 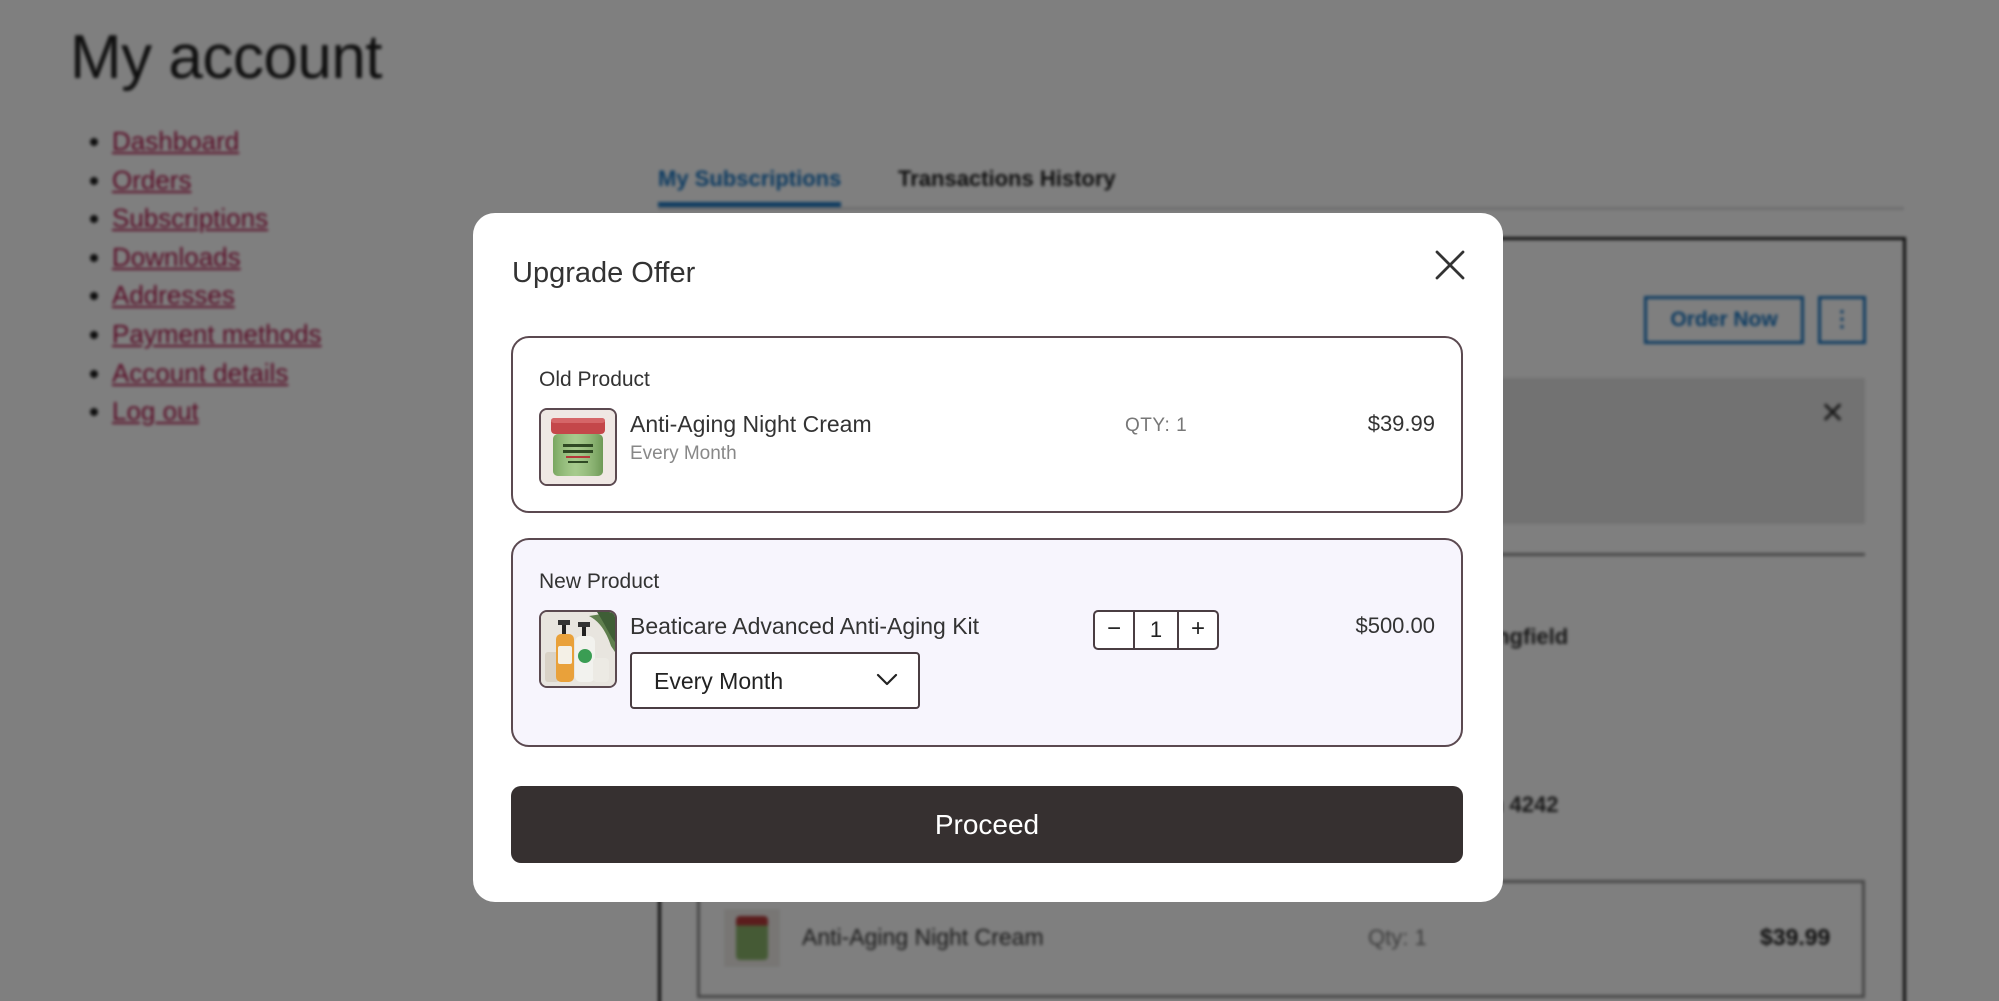 I want to click on old-product-qty: QTY: 1, so click(x=1156, y=425).